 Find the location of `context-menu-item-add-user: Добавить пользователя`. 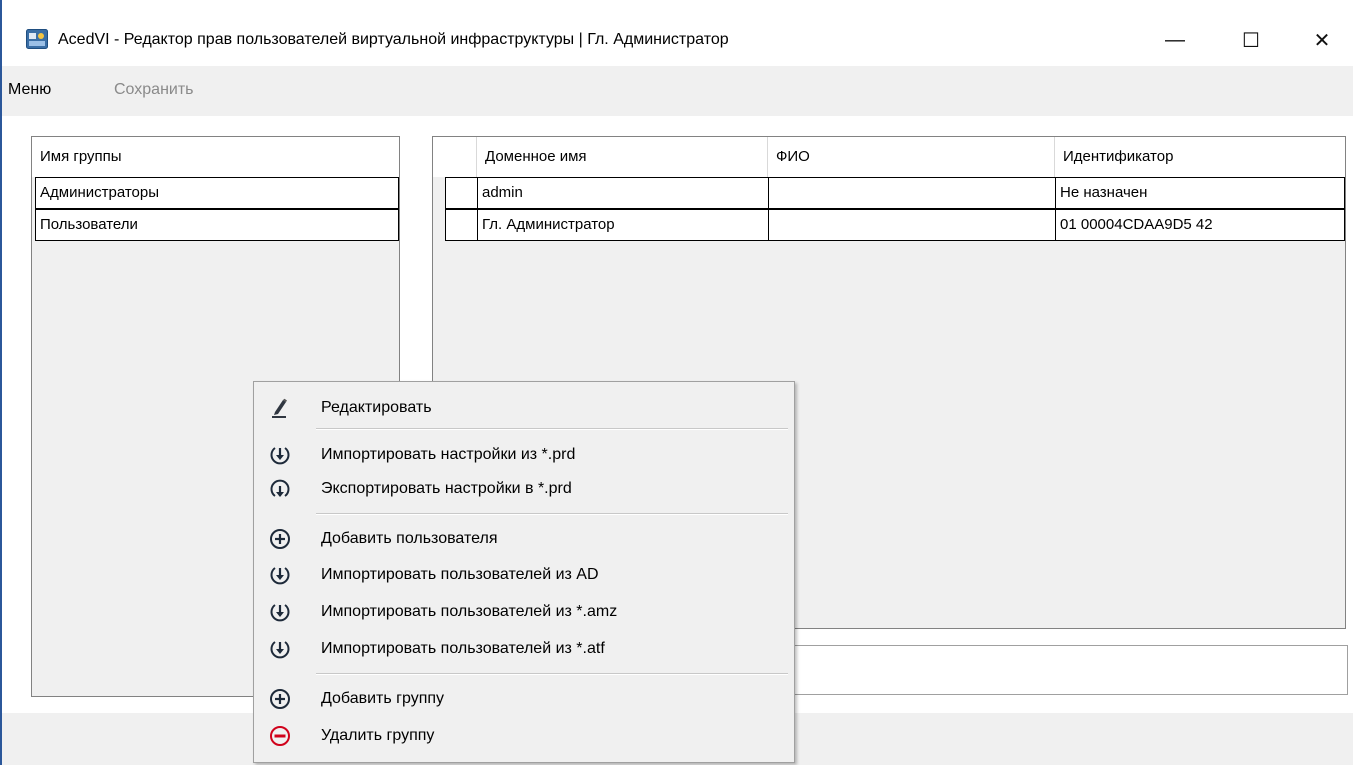

context-menu-item-add-user: Добавить пользователя is located at coordinates (524, 539).